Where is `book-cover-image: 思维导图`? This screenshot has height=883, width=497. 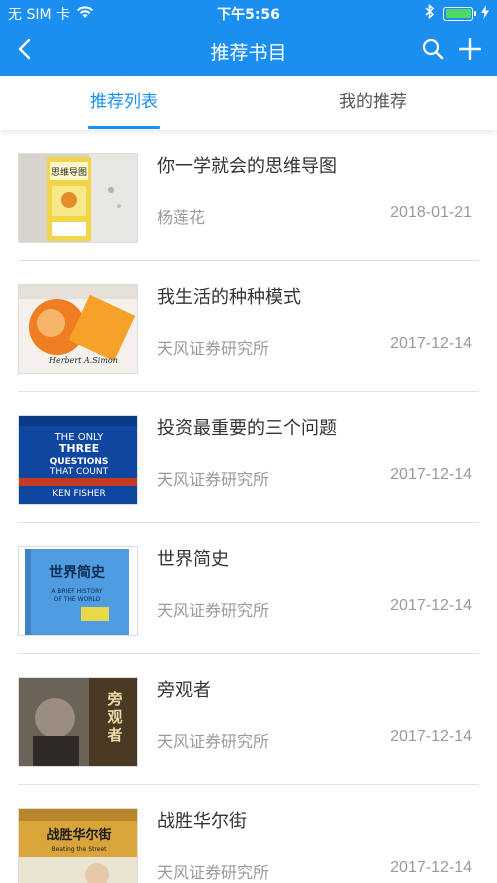
book-cover-image: 思维导图 is located at coordinates (78, 198).